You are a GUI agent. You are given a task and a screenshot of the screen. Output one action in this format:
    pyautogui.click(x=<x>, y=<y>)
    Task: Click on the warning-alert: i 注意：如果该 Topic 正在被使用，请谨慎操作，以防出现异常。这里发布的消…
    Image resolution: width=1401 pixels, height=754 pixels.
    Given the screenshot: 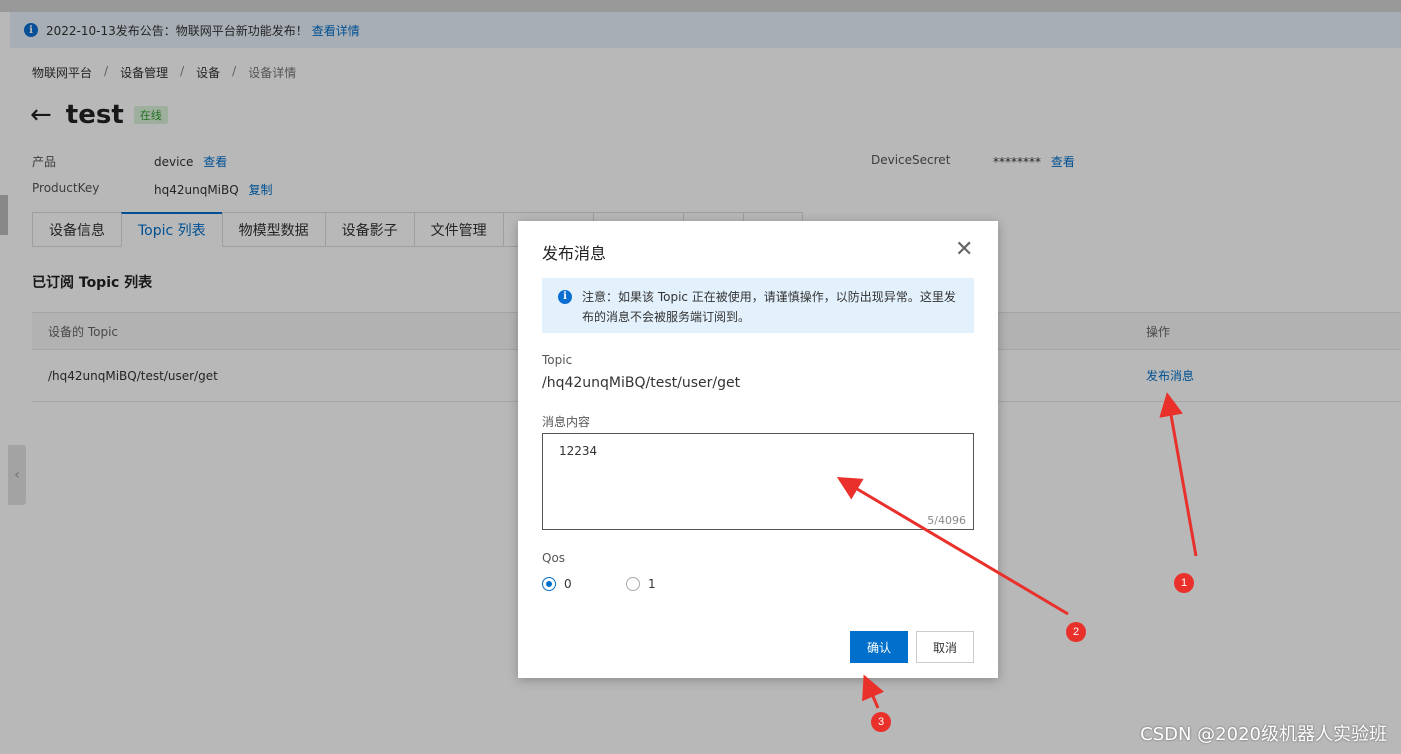 What is the action you would take?
    pyautogui.click(x=758, y=305)
    